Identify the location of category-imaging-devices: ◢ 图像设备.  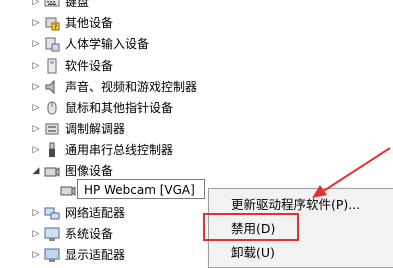
(150, 171).